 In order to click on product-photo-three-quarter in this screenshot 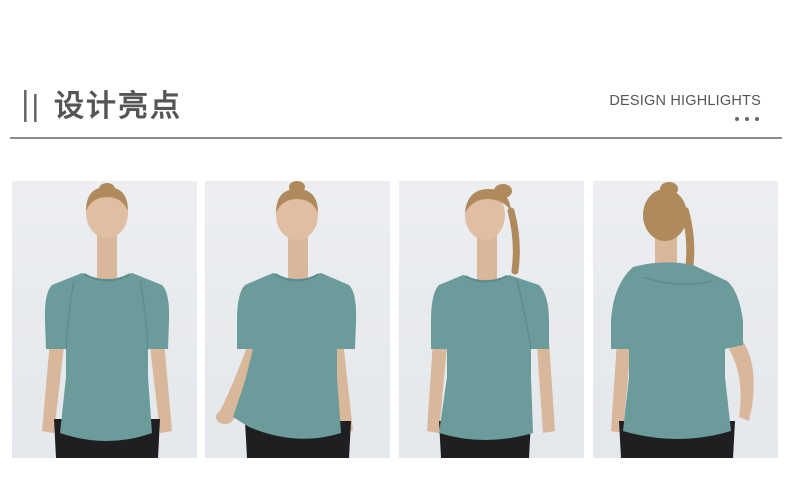, I will do `click(491, 319)`.